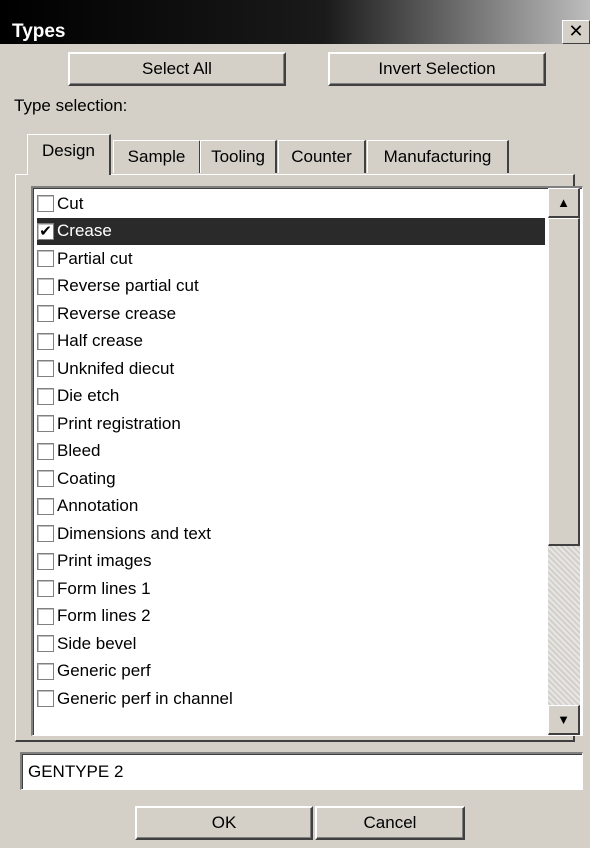 The width and height of the screenshot is (590, 848). Describe the element at coordinates (69, 154) in the screenshot. I see `tab-design: Design` at that location.